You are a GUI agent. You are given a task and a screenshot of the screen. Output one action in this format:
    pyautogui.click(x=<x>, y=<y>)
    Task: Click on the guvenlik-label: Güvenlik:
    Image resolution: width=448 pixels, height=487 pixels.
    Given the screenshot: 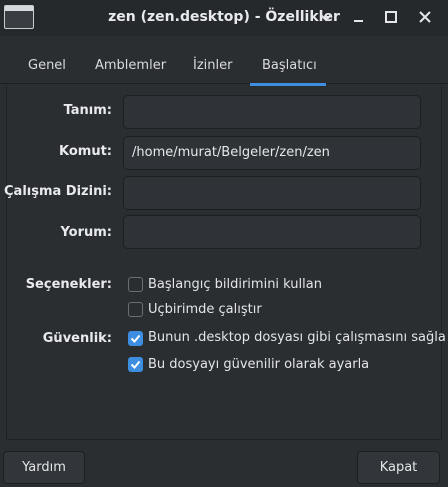 What is the action you would take?
    pyautogui.click(x=77, y=338)
    